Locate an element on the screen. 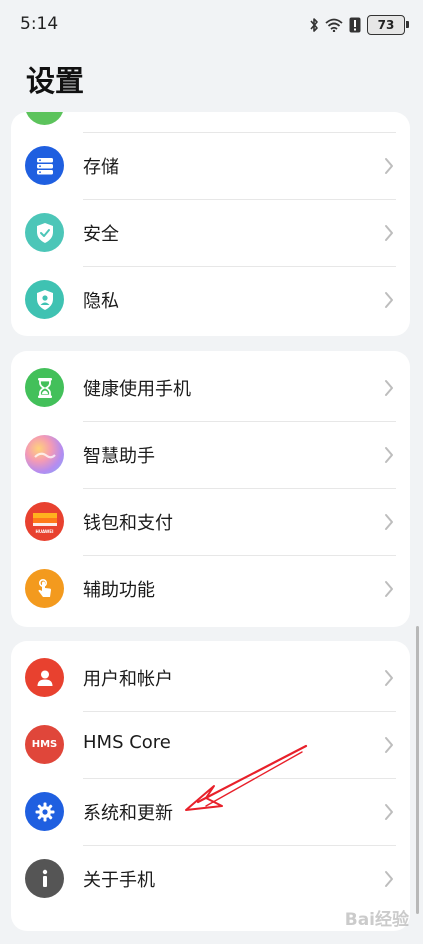 The width and height of the screenshot is (423, 944). settings-item-label: 用户和帐户 is located at coordinates (128, 679).